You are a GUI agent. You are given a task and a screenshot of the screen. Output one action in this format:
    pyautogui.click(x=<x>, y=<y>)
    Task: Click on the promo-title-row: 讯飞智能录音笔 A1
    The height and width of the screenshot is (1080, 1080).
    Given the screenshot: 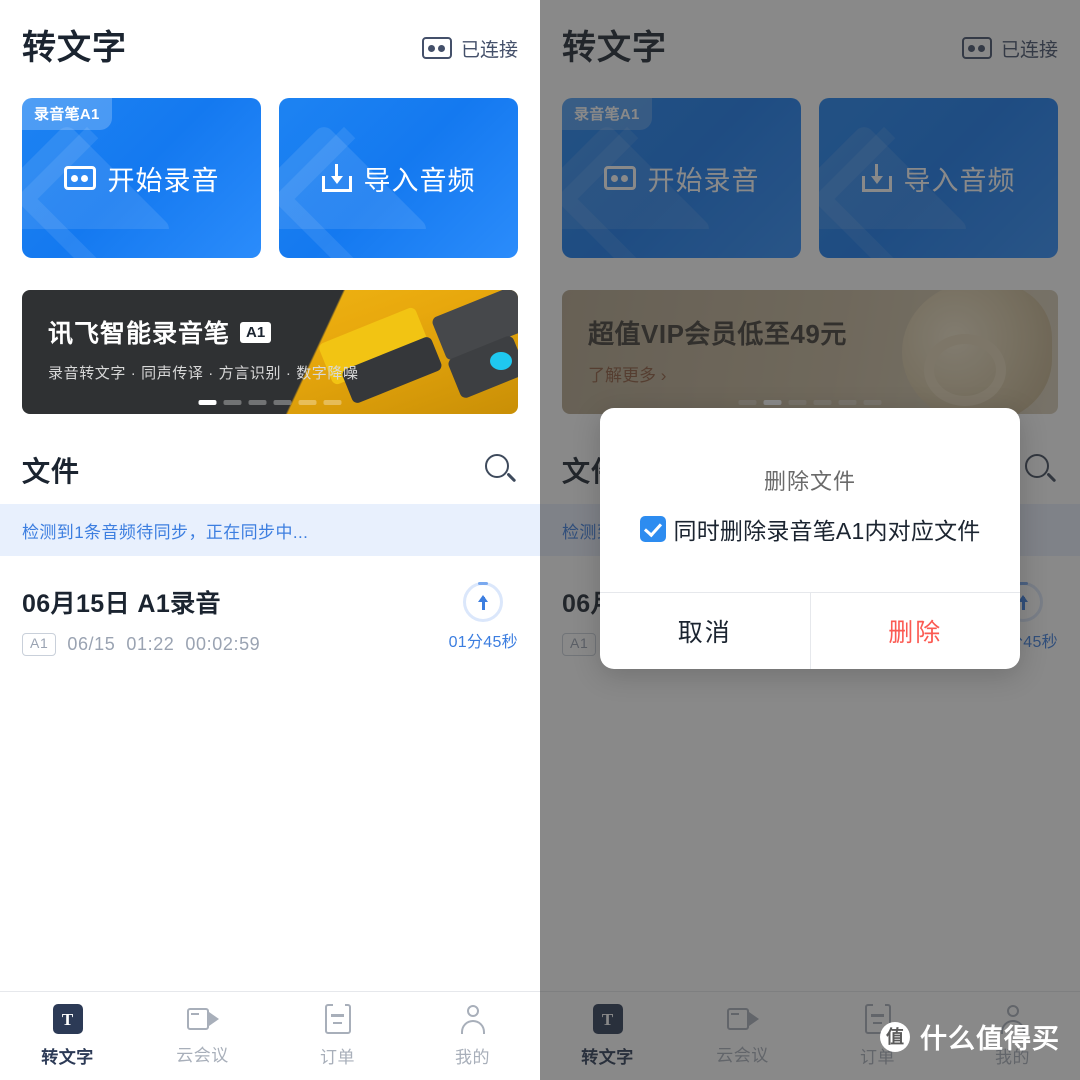 What is the action you would take?
    pyautogui.click(x=203, y=332)
    